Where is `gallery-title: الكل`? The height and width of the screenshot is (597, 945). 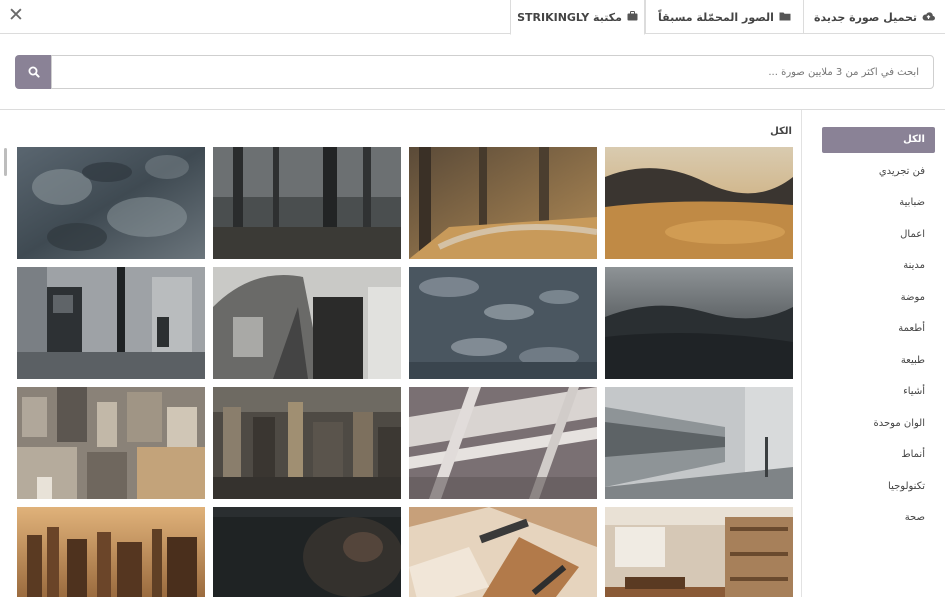 gallery-title: الكل is located at coordinates (781, 131).